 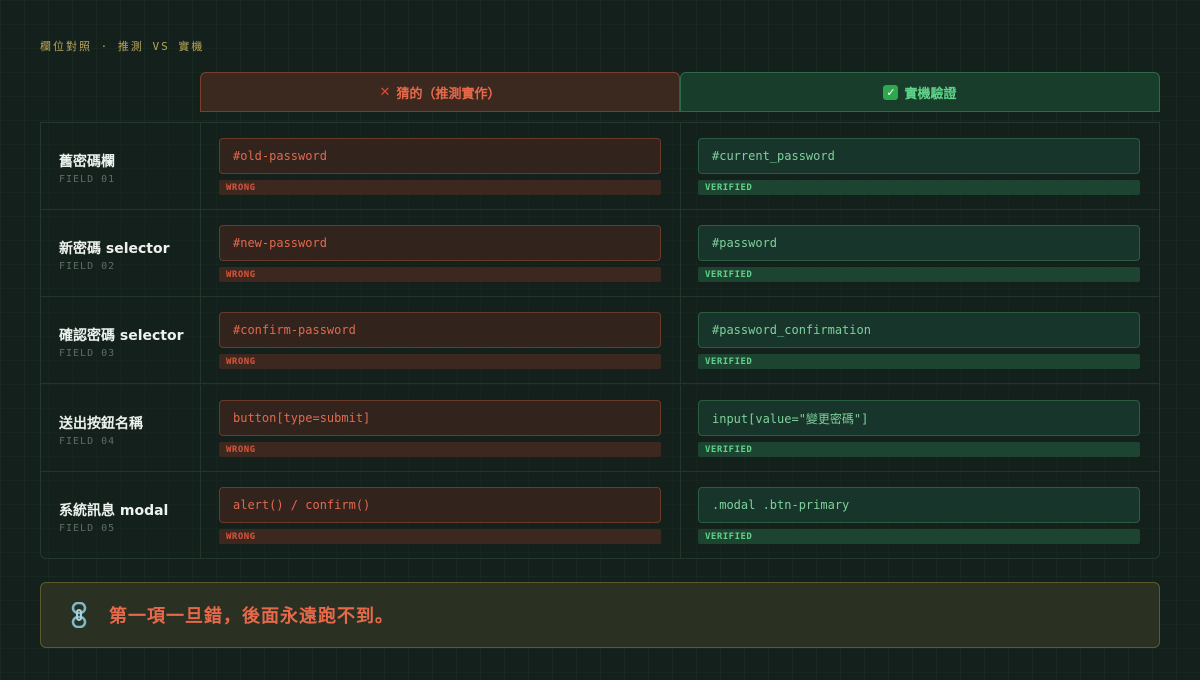 I want to click on column-header-verified: ✓ 實機驗證, so click(x=920, y=92).